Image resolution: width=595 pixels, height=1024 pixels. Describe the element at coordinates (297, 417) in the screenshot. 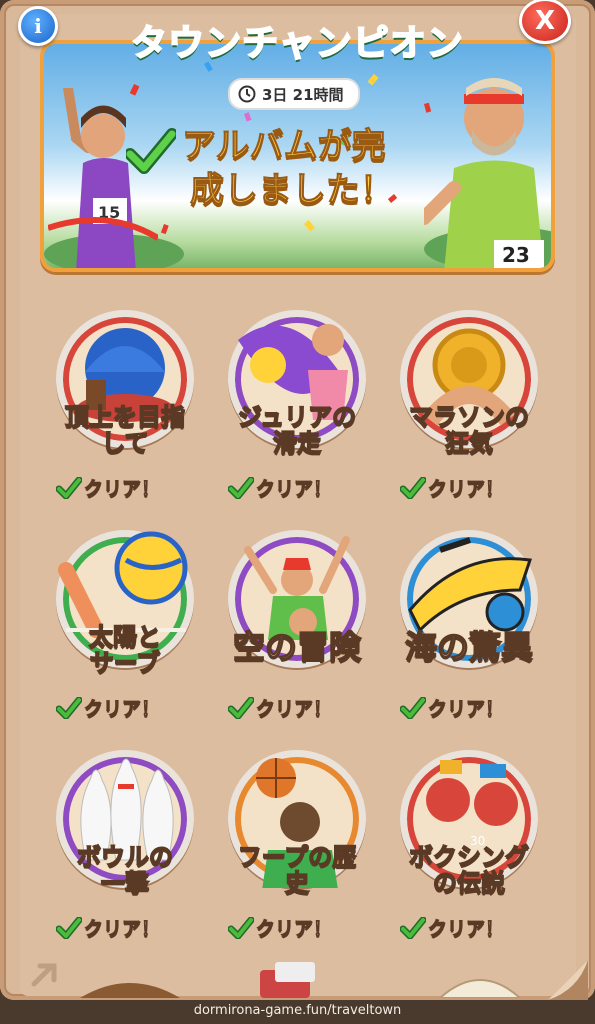

I see `album-title-line1: ジュリアの` at that location.